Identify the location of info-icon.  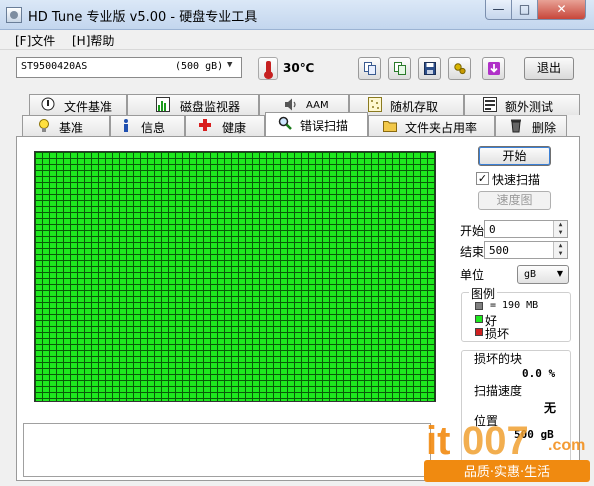
(126, 125).